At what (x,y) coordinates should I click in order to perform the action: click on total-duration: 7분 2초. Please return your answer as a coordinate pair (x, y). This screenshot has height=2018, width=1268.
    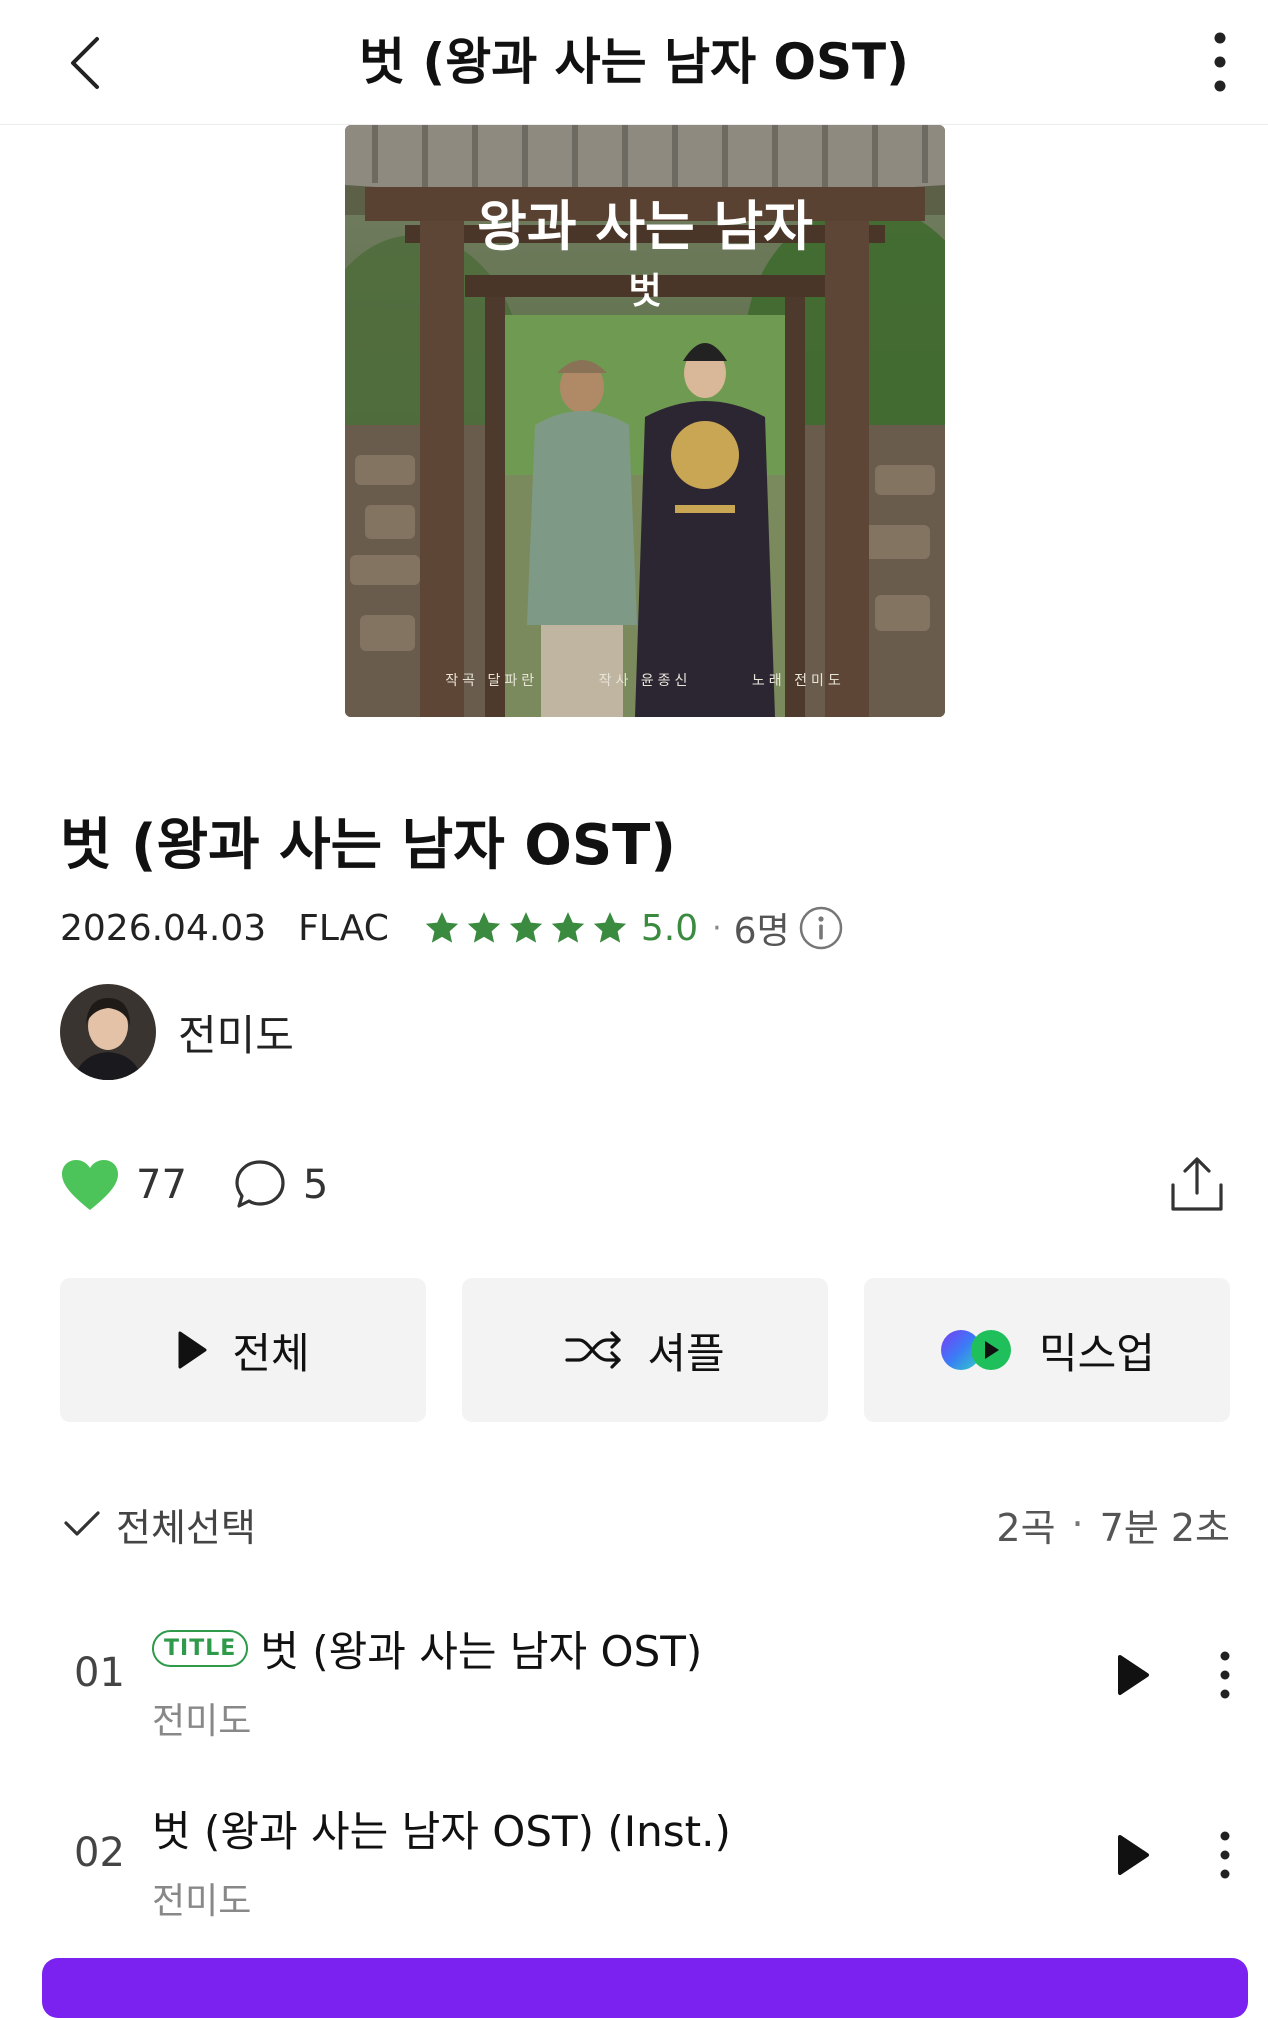
    Looking at the image, I should click on (1164, 1527).